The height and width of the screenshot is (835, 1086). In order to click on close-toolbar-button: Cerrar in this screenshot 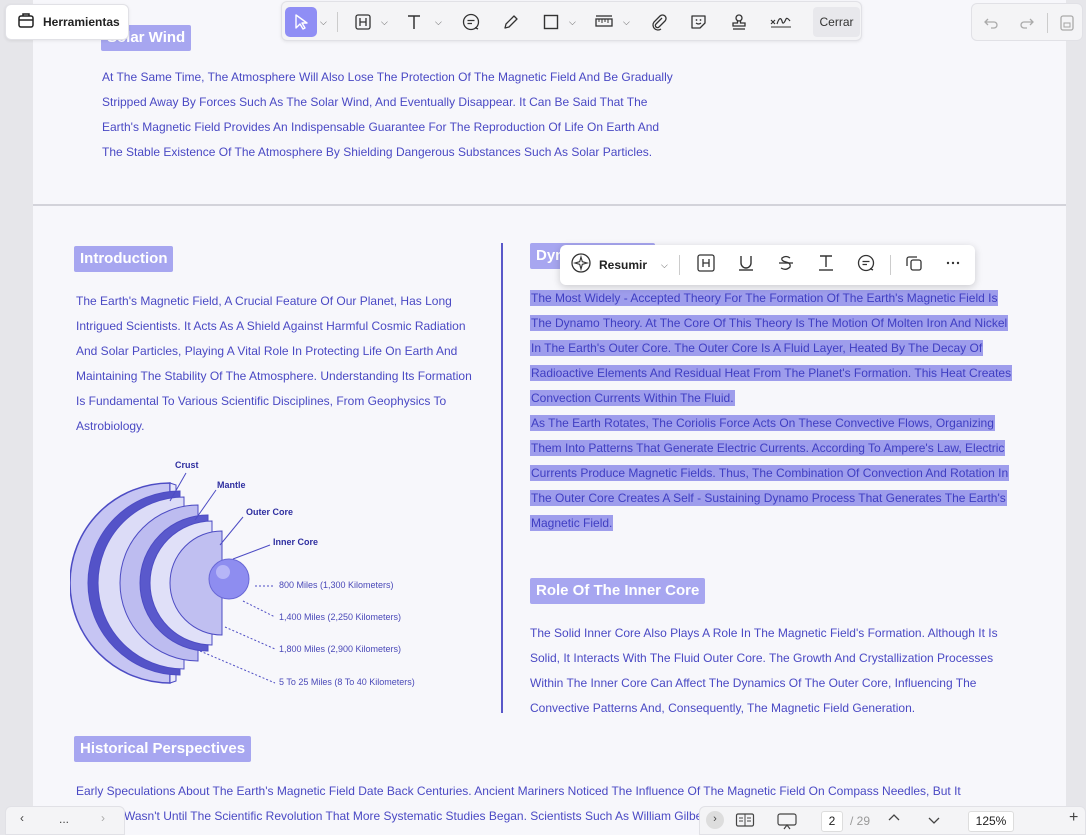, I will do `click(836, 22)`.